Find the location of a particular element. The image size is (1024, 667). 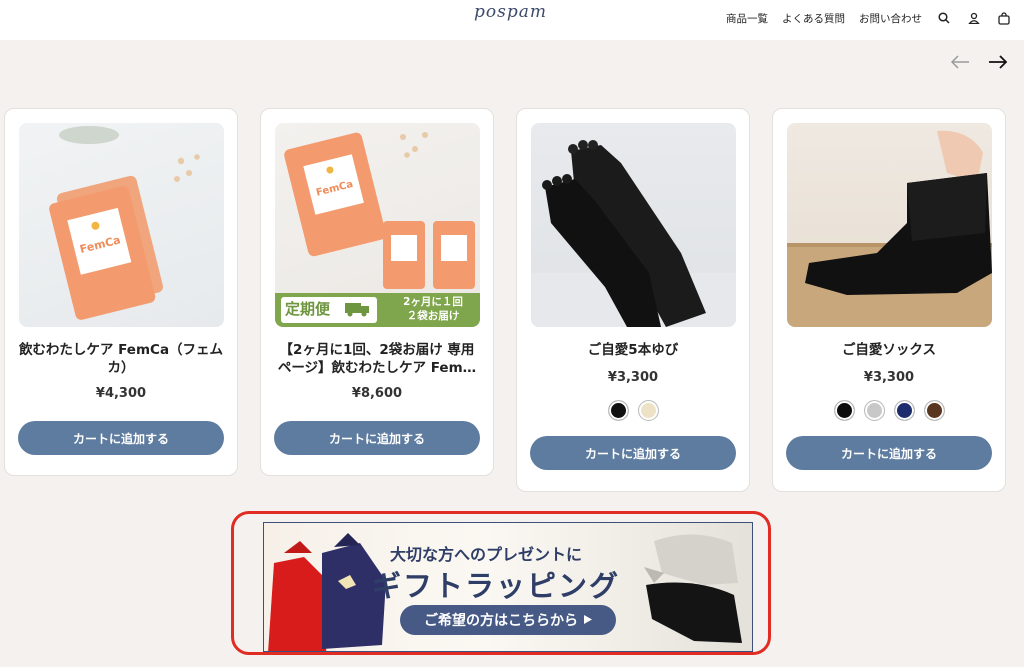

delivery-note: 2ヶ月に１回 ２袋お届け is located at coordinates (433, 309).